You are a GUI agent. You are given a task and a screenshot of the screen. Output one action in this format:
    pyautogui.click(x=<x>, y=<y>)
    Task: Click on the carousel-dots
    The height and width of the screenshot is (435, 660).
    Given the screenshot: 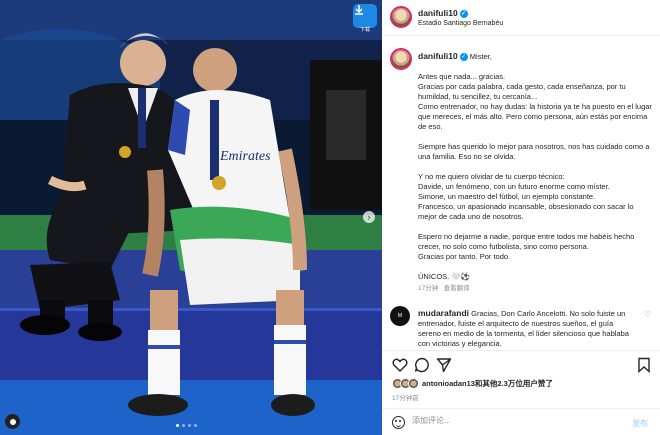 What is the action you would take?
    pyautogui.click(x=186, y=425)
    